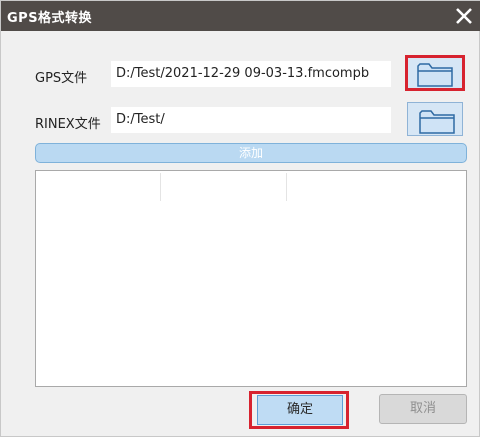 The width and height of the screenshot is (480, 437). Describe the element at coordinates (251, 74) in the screenshot. I see `gps-file-path-field: D:/Test/2021-12-29 09-03-13.fmcompb` at that location.